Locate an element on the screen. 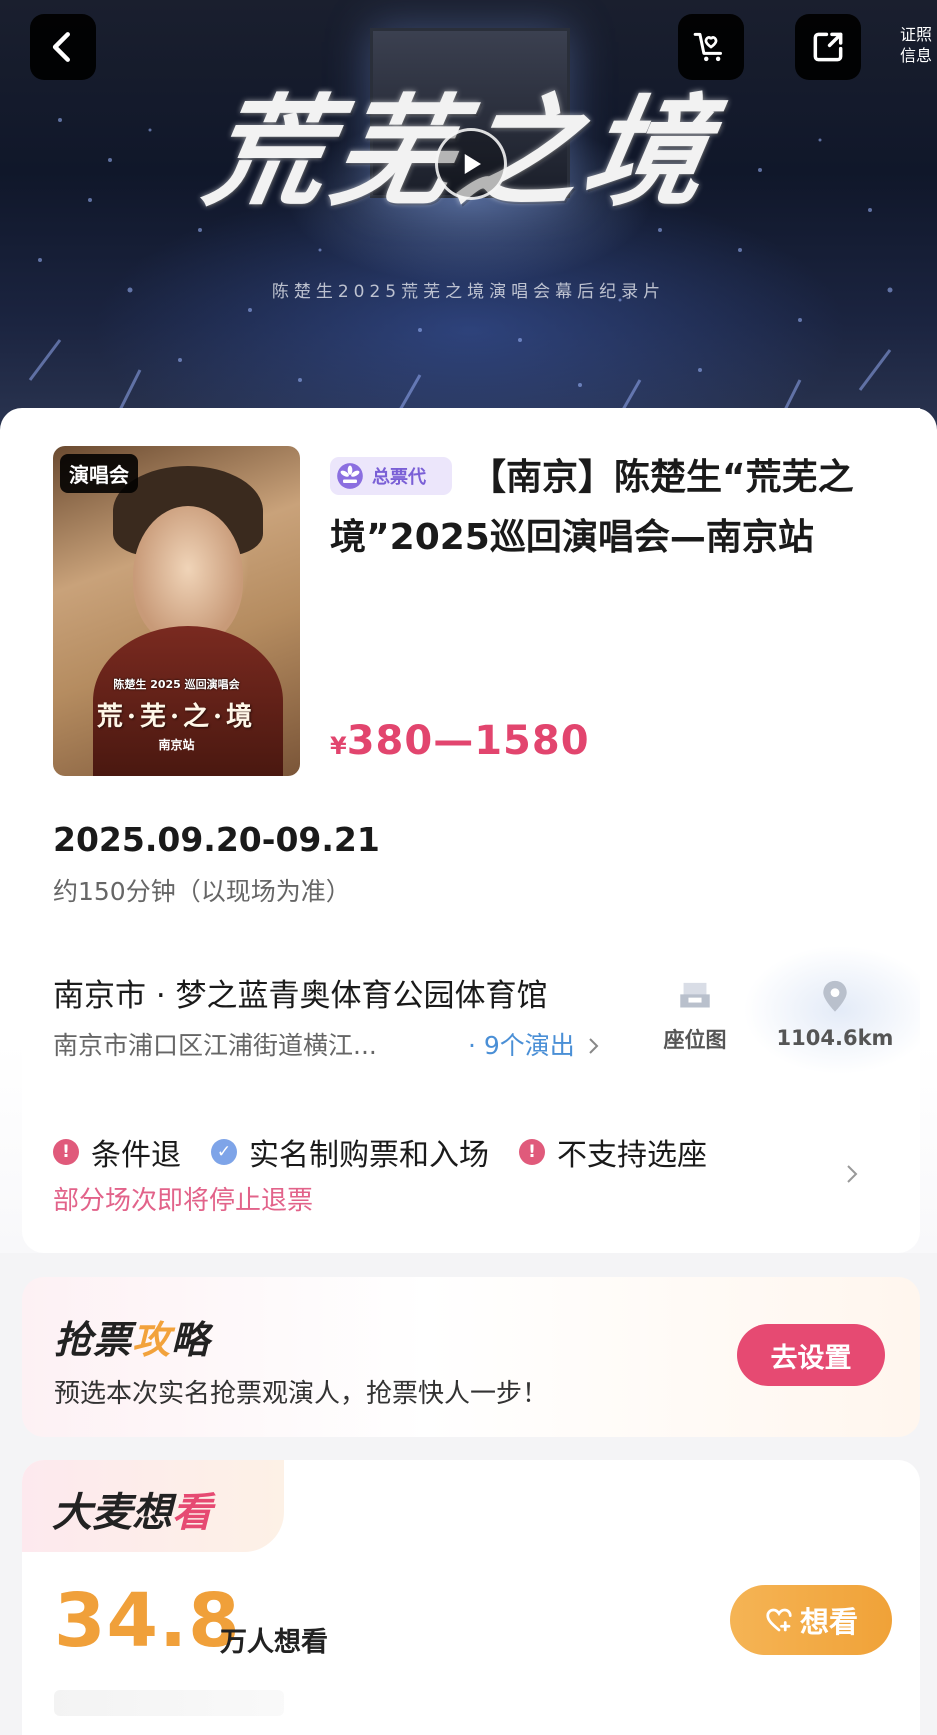 This screenshot has height=1735, width=937. policy-realname: ✓ 实名制购票和入场 is located at coordinates (350, 1152).